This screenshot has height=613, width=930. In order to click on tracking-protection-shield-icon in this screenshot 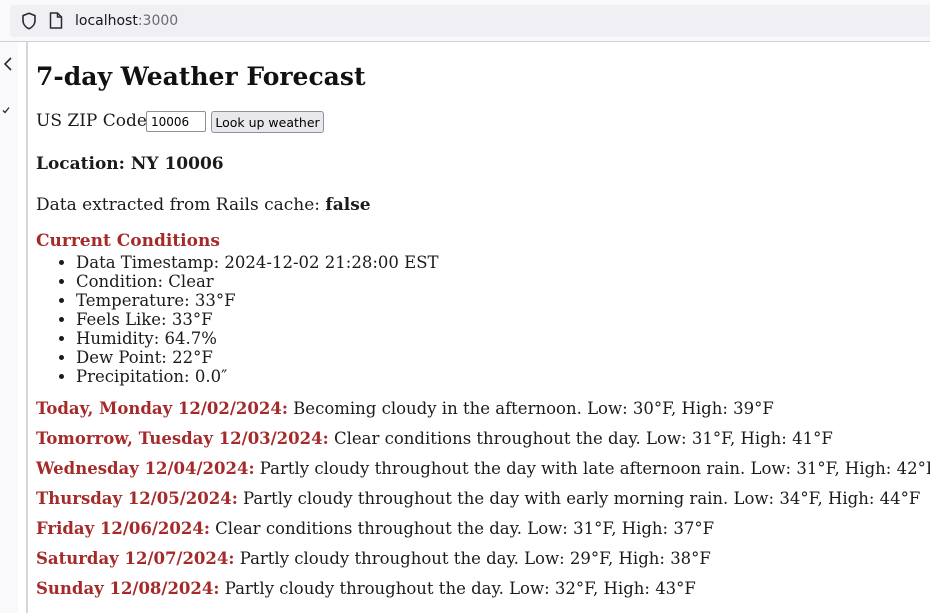, I will do `click(29, 21)`.